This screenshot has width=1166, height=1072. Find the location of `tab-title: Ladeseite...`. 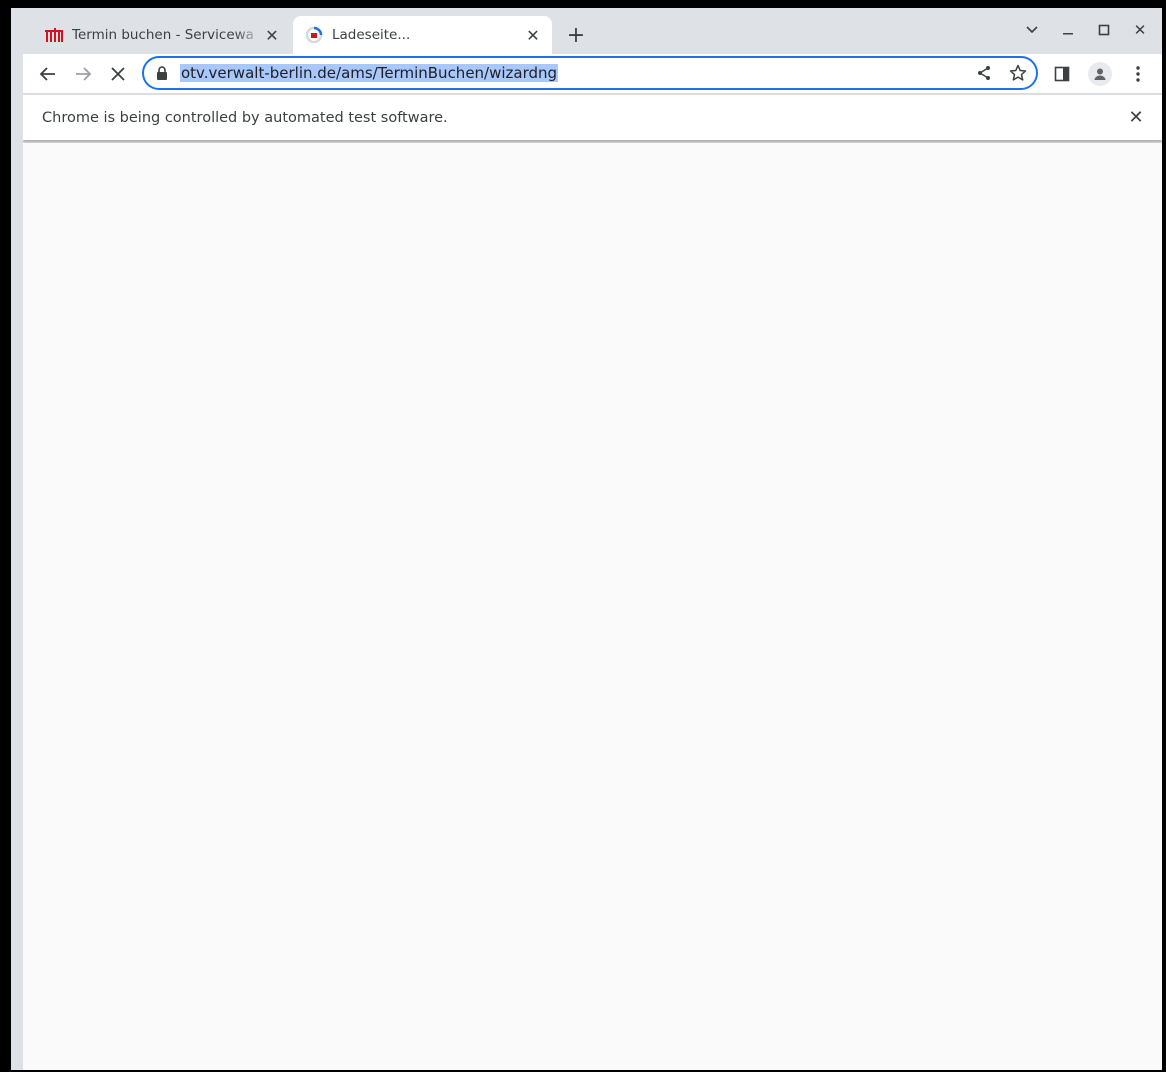

tab-title: Ladeseite... is located at coordinates (371, 35).